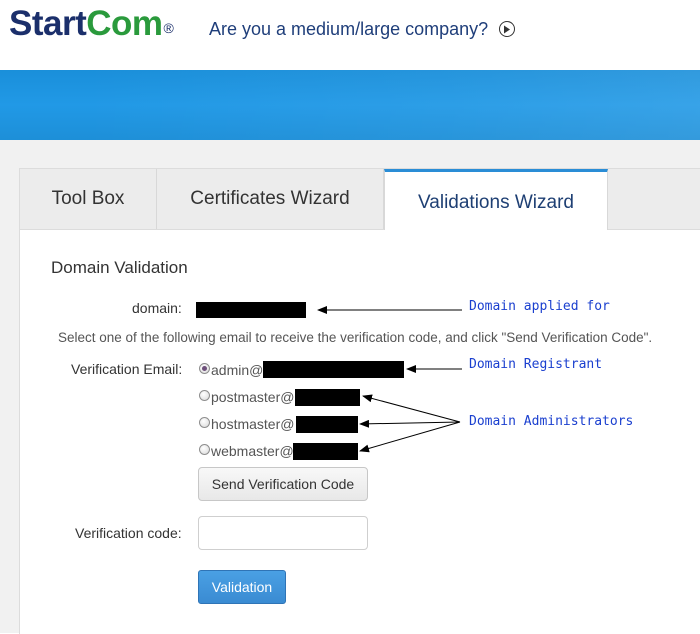 The height and width of the screenshot is (634, 700). I want to click on radio-webmaster, so click(204, 449).